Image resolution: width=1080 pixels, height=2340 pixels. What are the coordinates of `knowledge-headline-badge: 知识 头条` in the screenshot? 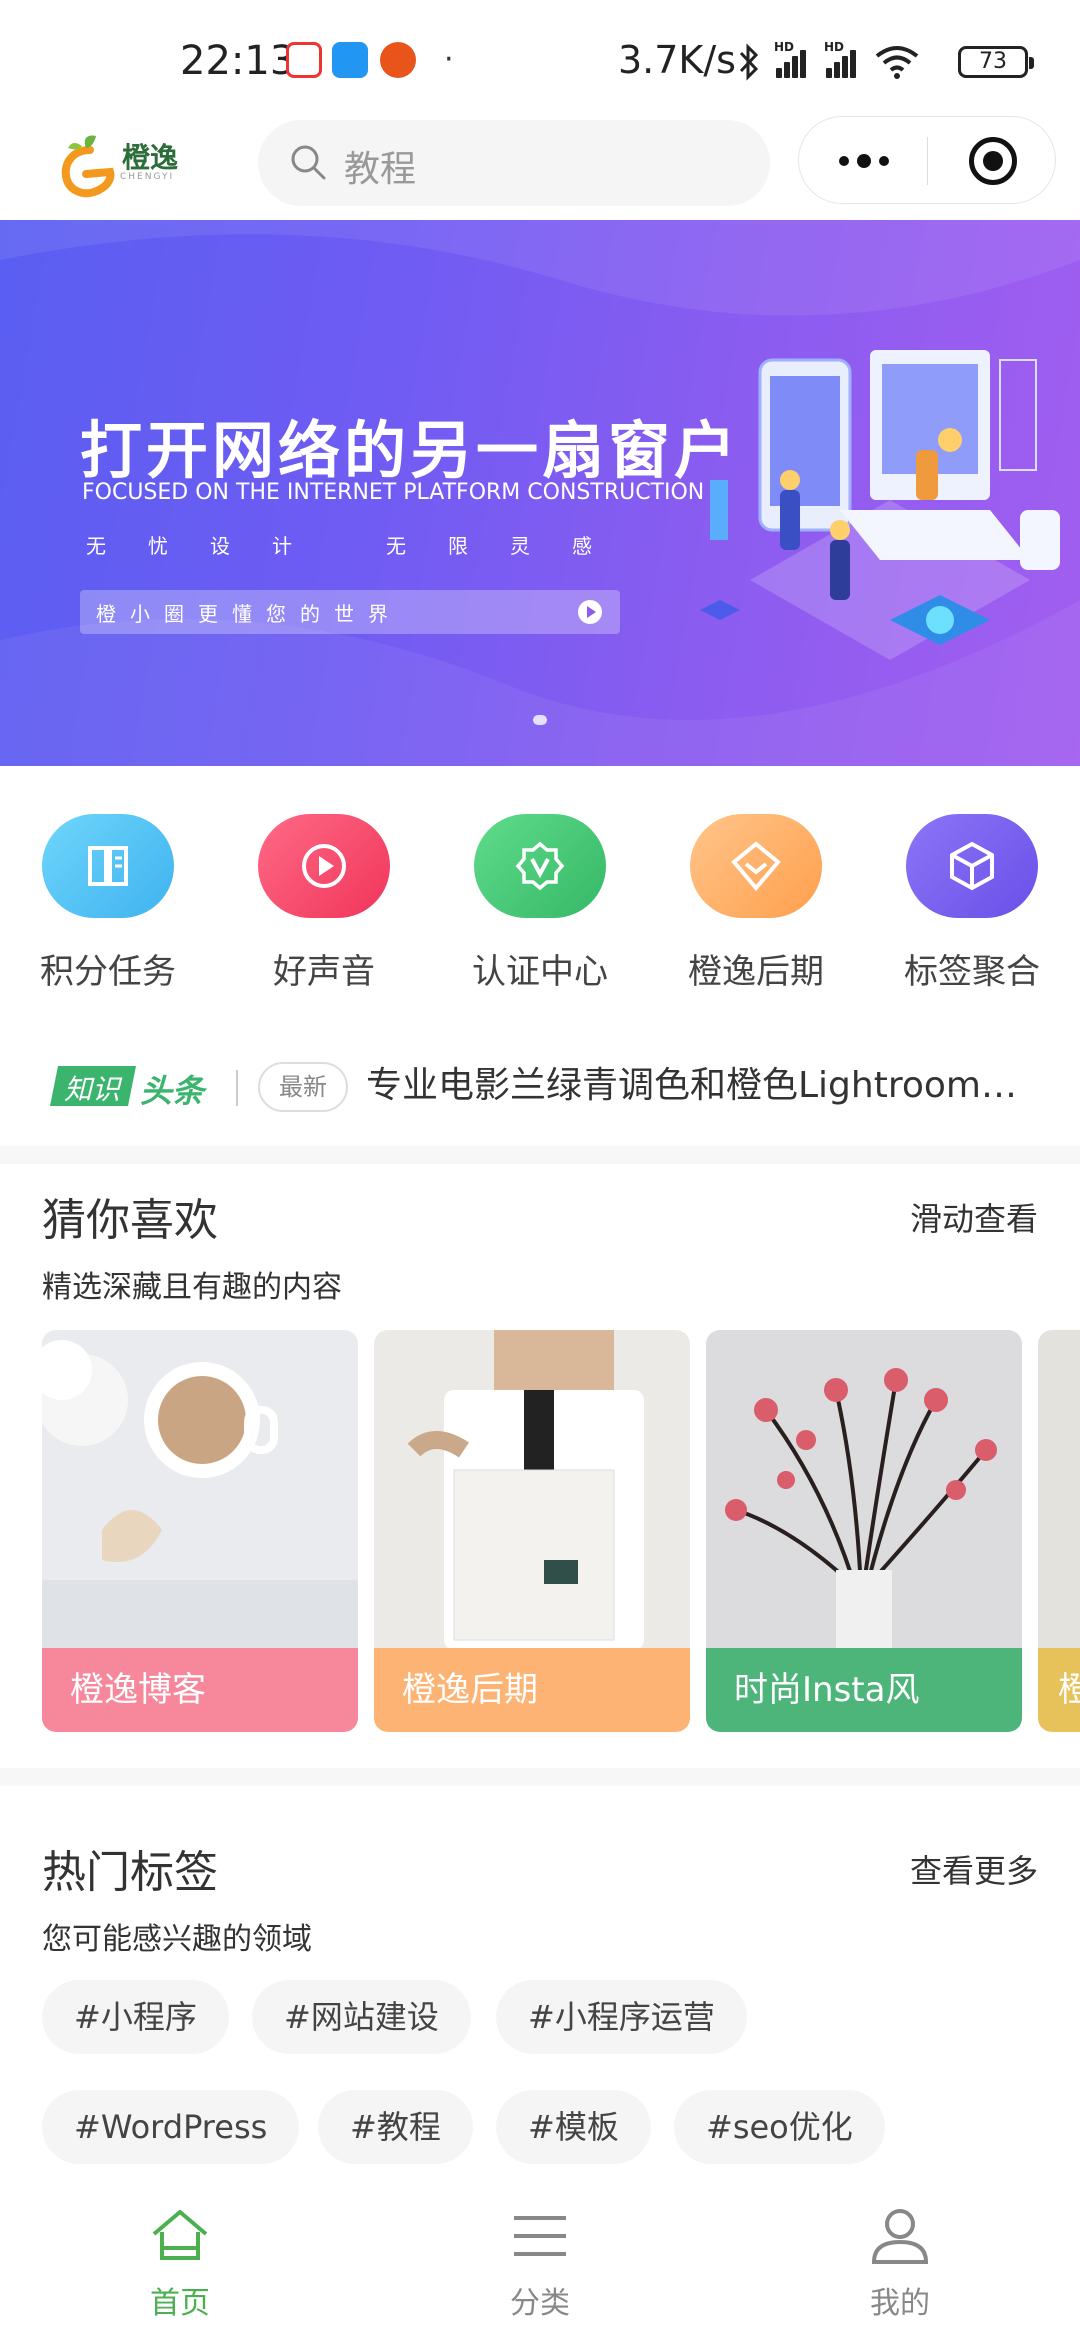 It's located at (131, 1087).